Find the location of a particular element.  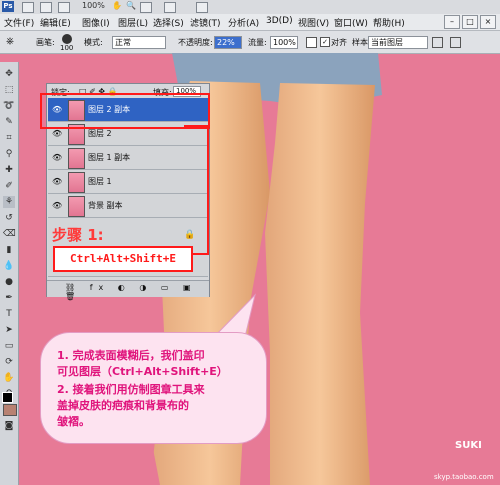

menu-help: 帮助(H) is located at coordinates (389, 22).